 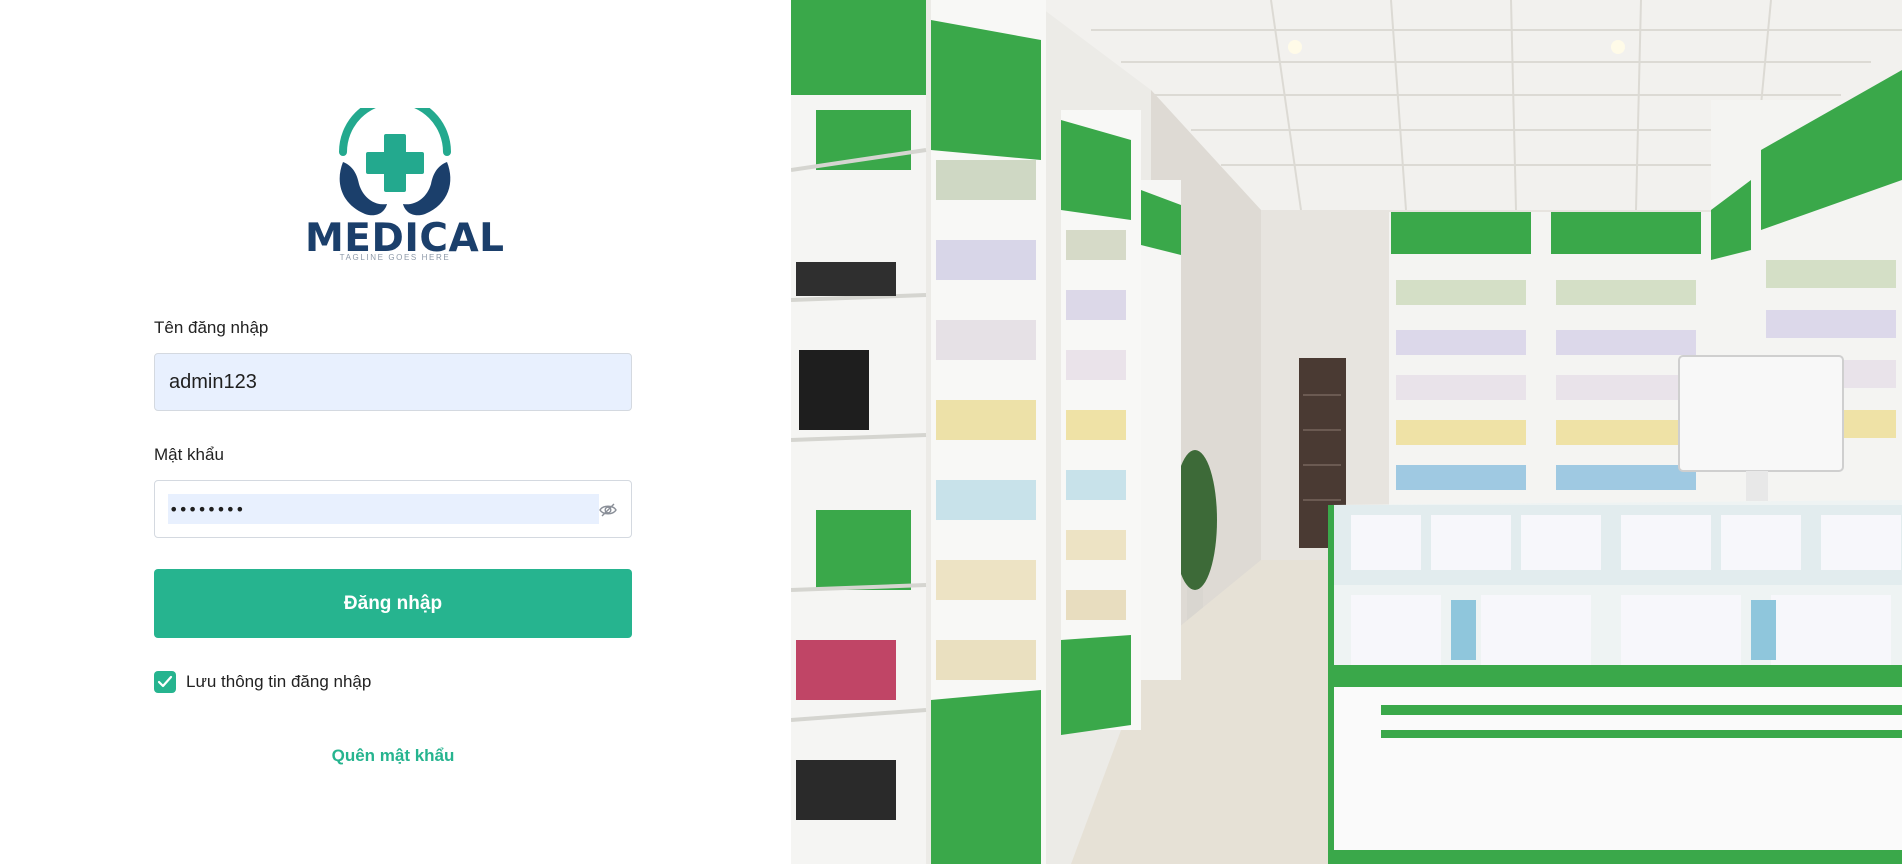 What do you see at coordinates (279, 681) in the screenshot?
I see `remember-label: Lưu thông tin đăng nhập` at bounding box center [279, 681].